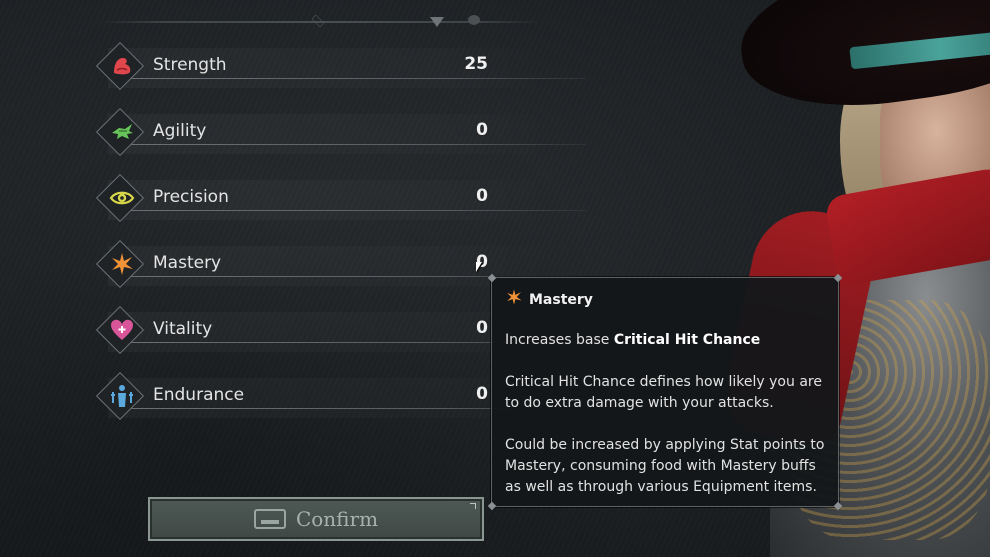 The width and height of the screenshot is (990, 557). I want to click on top-divider, so click(320, 21).